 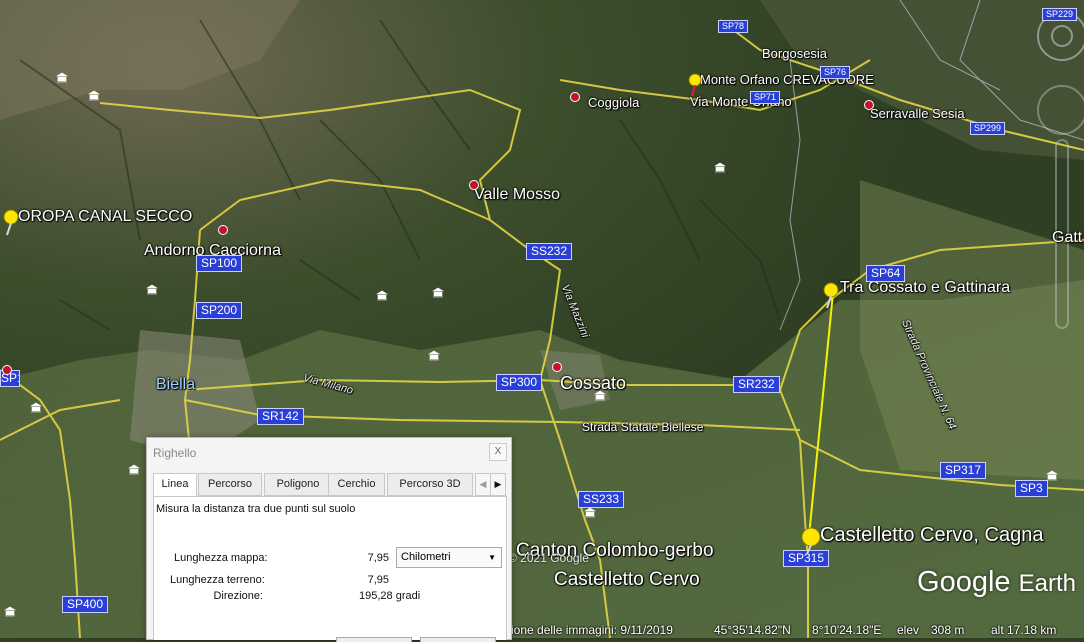 What do you see at coordinates (765, 97) in the screenshot?
I see `road-shield: SP71` at bounding box center [765, 97].